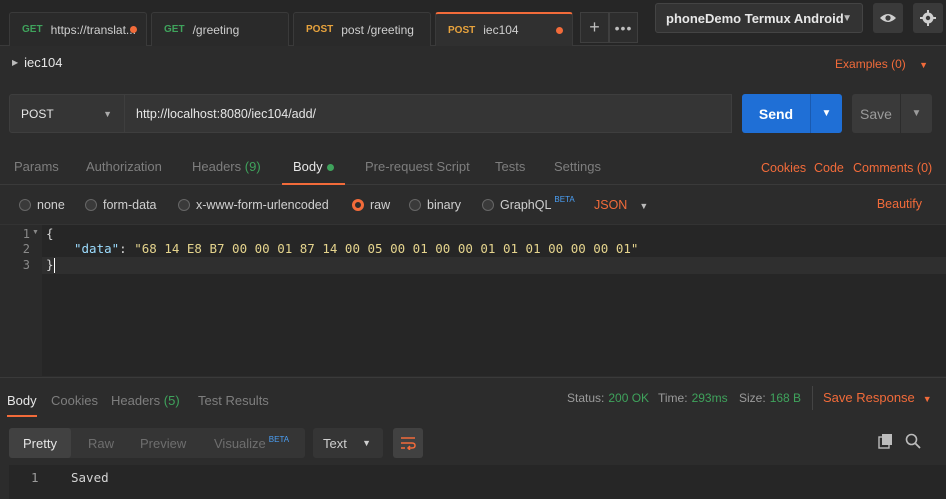 The image size is (946, 499). Describe the element at coordinates (829, 168) in the screenshot. I see `code-link: Code` at that location.